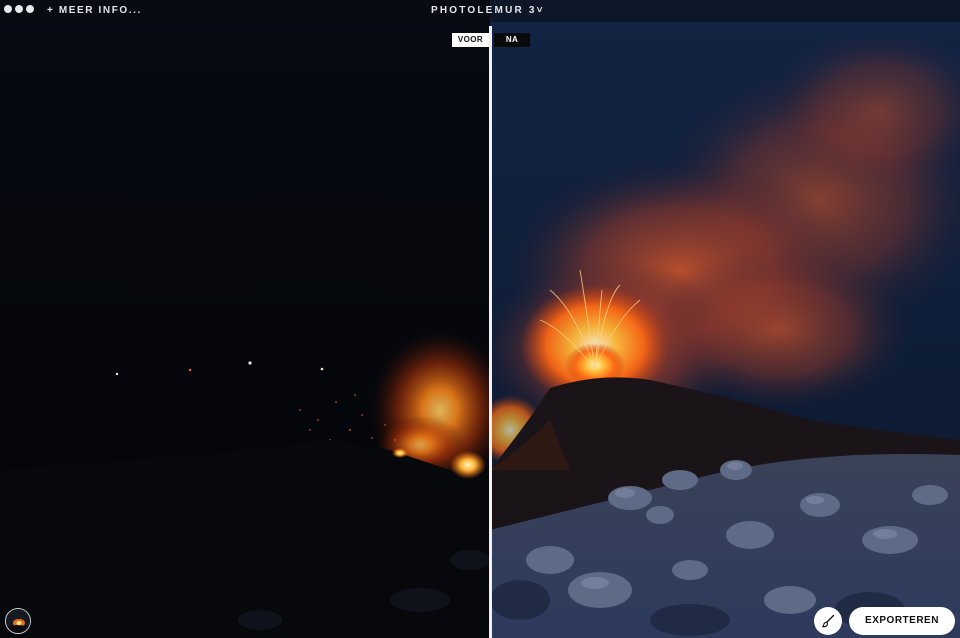 The image size is (960, 638). I want to click on image-thumbnail, so click(18, 621).